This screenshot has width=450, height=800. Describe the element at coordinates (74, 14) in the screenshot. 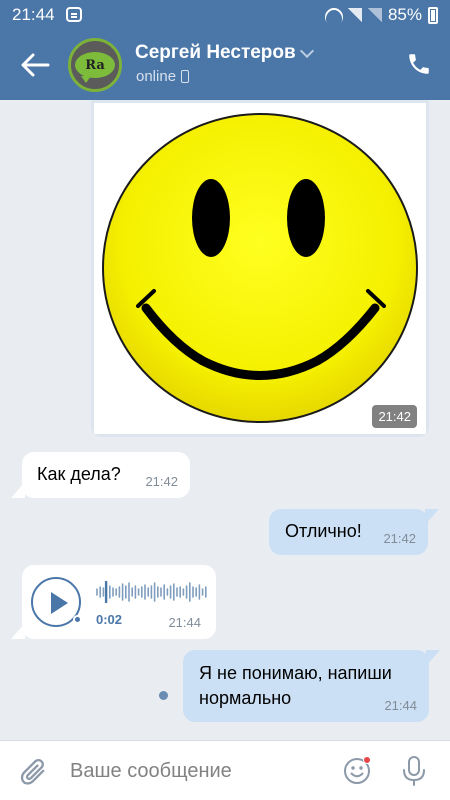

I see `notification-icon` at that location.